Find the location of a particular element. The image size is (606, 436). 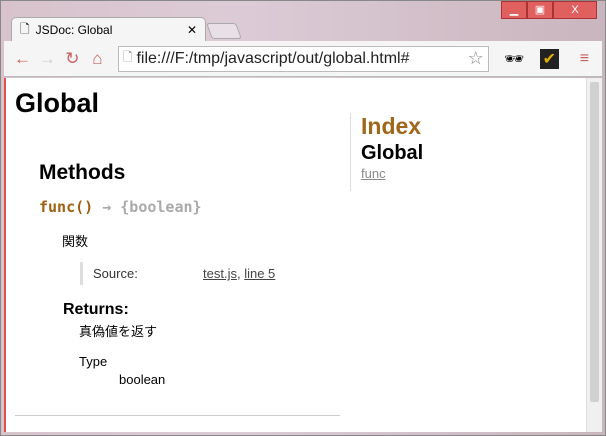

page-title: Global is located at coordinates (57, 103).